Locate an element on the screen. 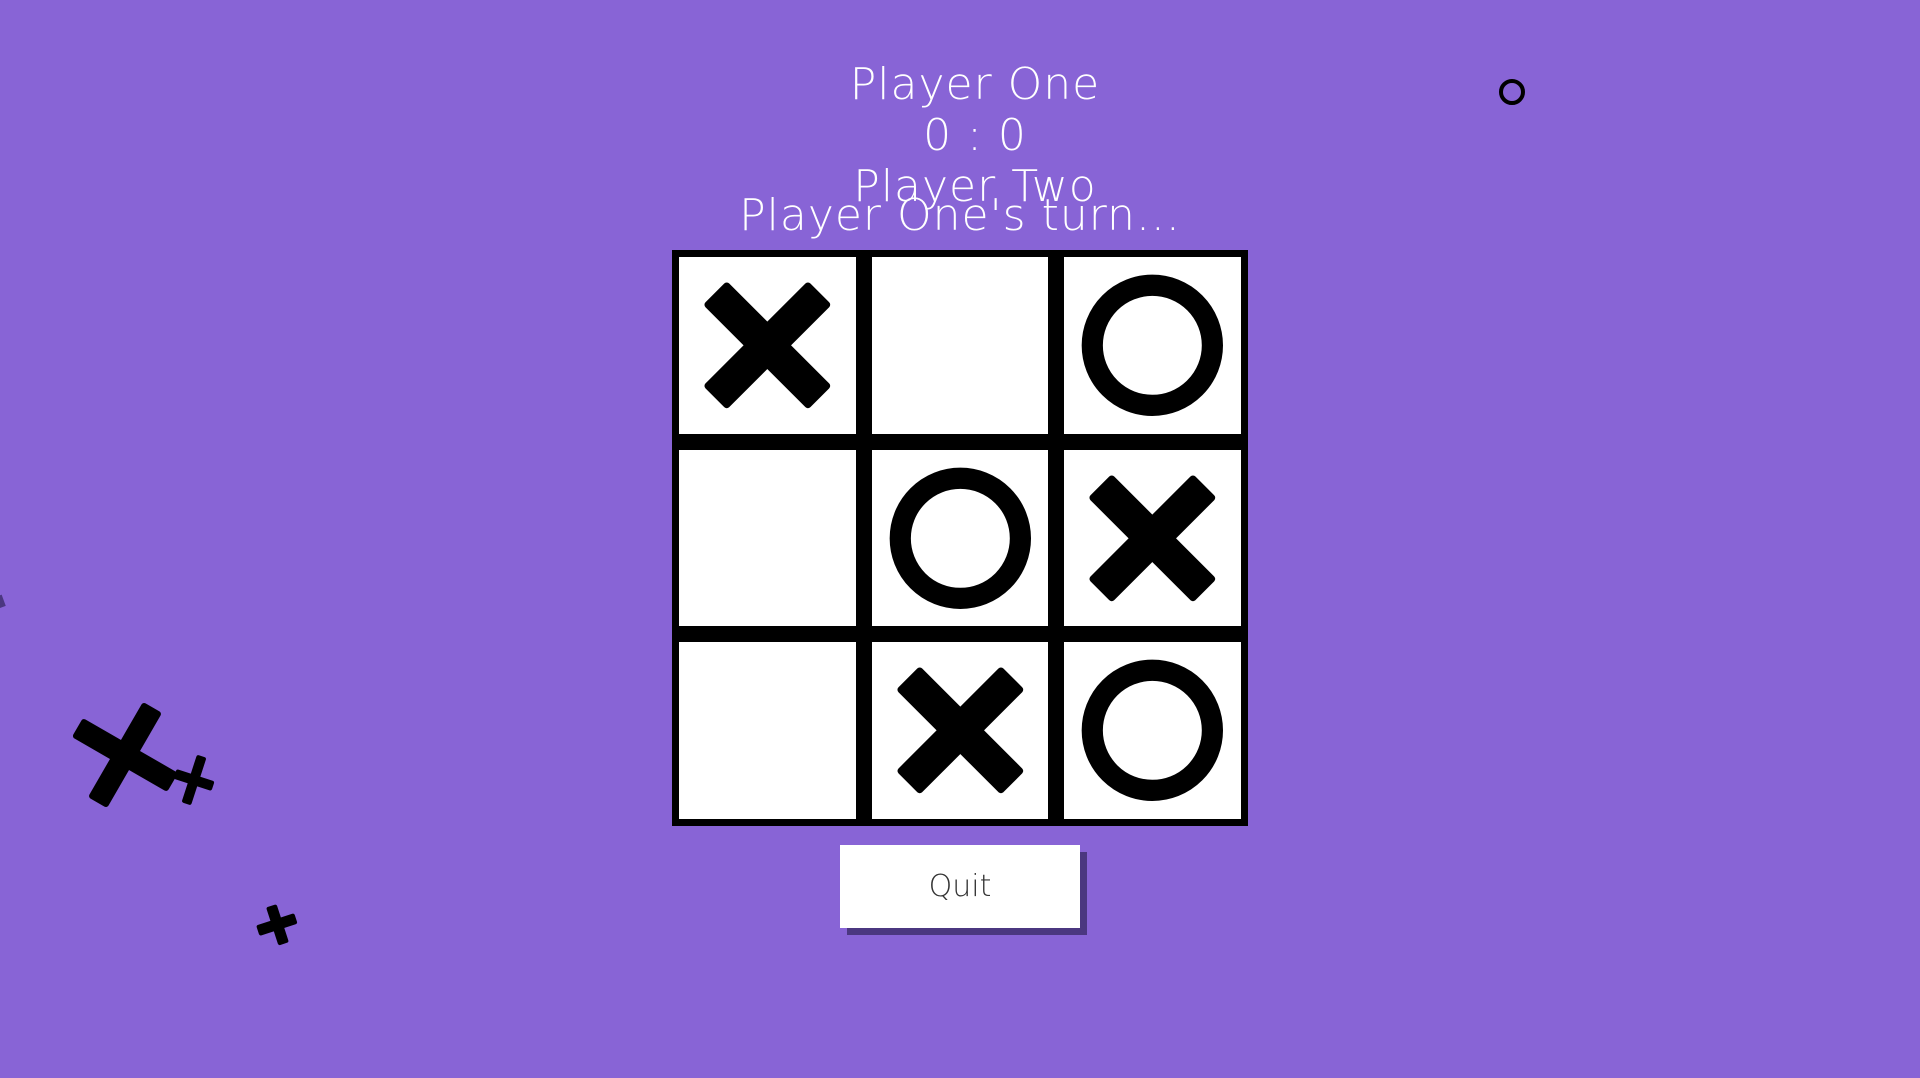  board-cell-r2-c1 is located at coordinates (767, 538).